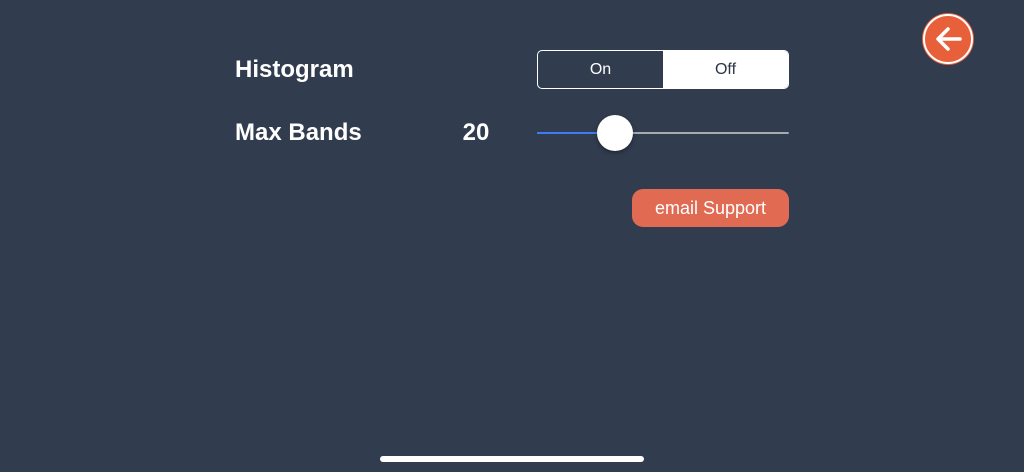 This screenshot has height=472, width=1024. What do you see at coordinates (615, 133) in the screenshot?
I see `slider-thumb` at bounding box center [615, 133].